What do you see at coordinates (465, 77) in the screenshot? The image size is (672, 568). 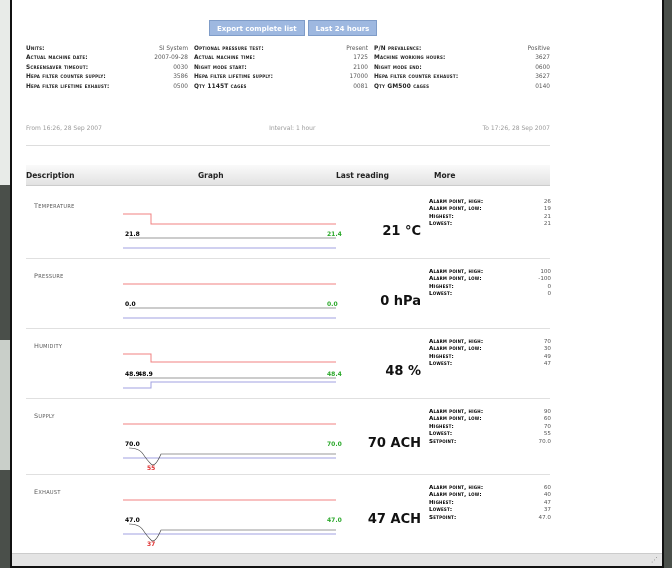 I see `setting-item: Hepa filter counter exhaust: 3627` at bounding box center [465, 77].